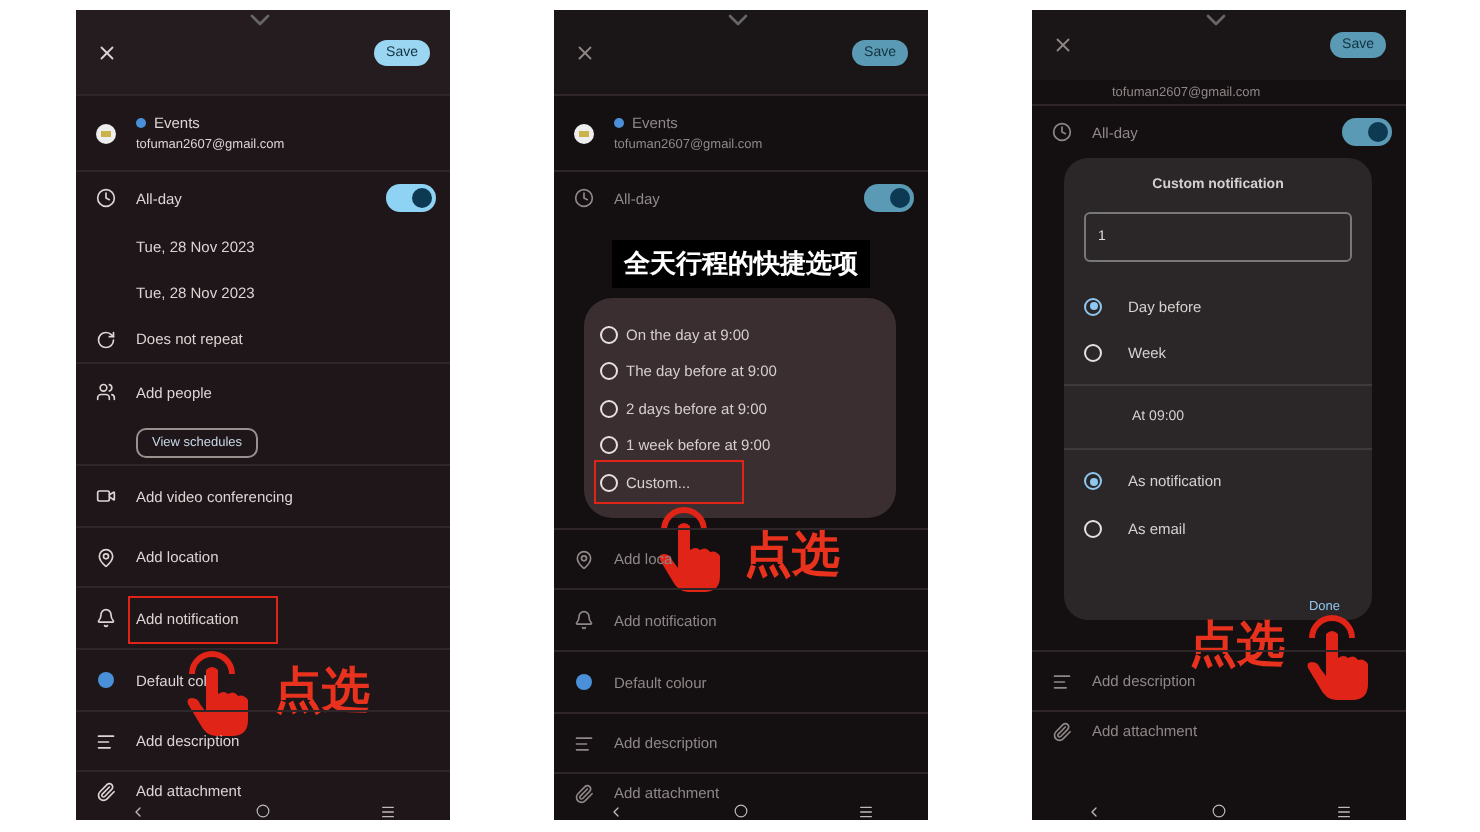 Image resolution: width=1480 pixels, height=832 pixels. I want to click on video-icon, so click(106, 496).